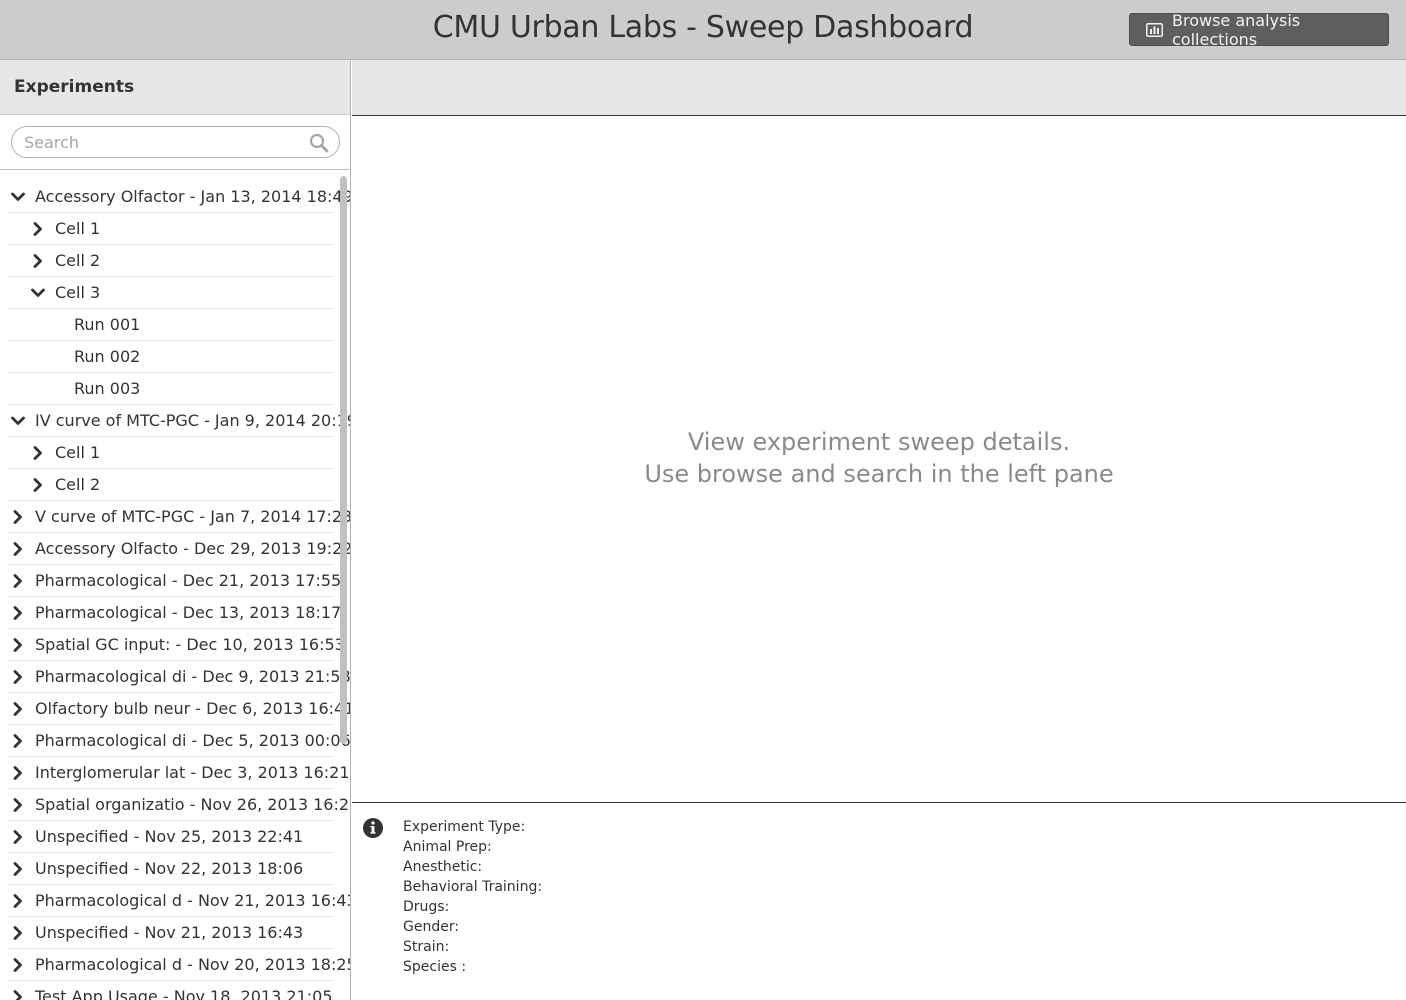 The height and width of the screenshot is (1000, 1406). What do you see at coordinates (188, 612) in the screenshot?
I see `tree-item-label: Pharmacological - Dec 13, 2013 18:17` at bounding box center [188, 612].